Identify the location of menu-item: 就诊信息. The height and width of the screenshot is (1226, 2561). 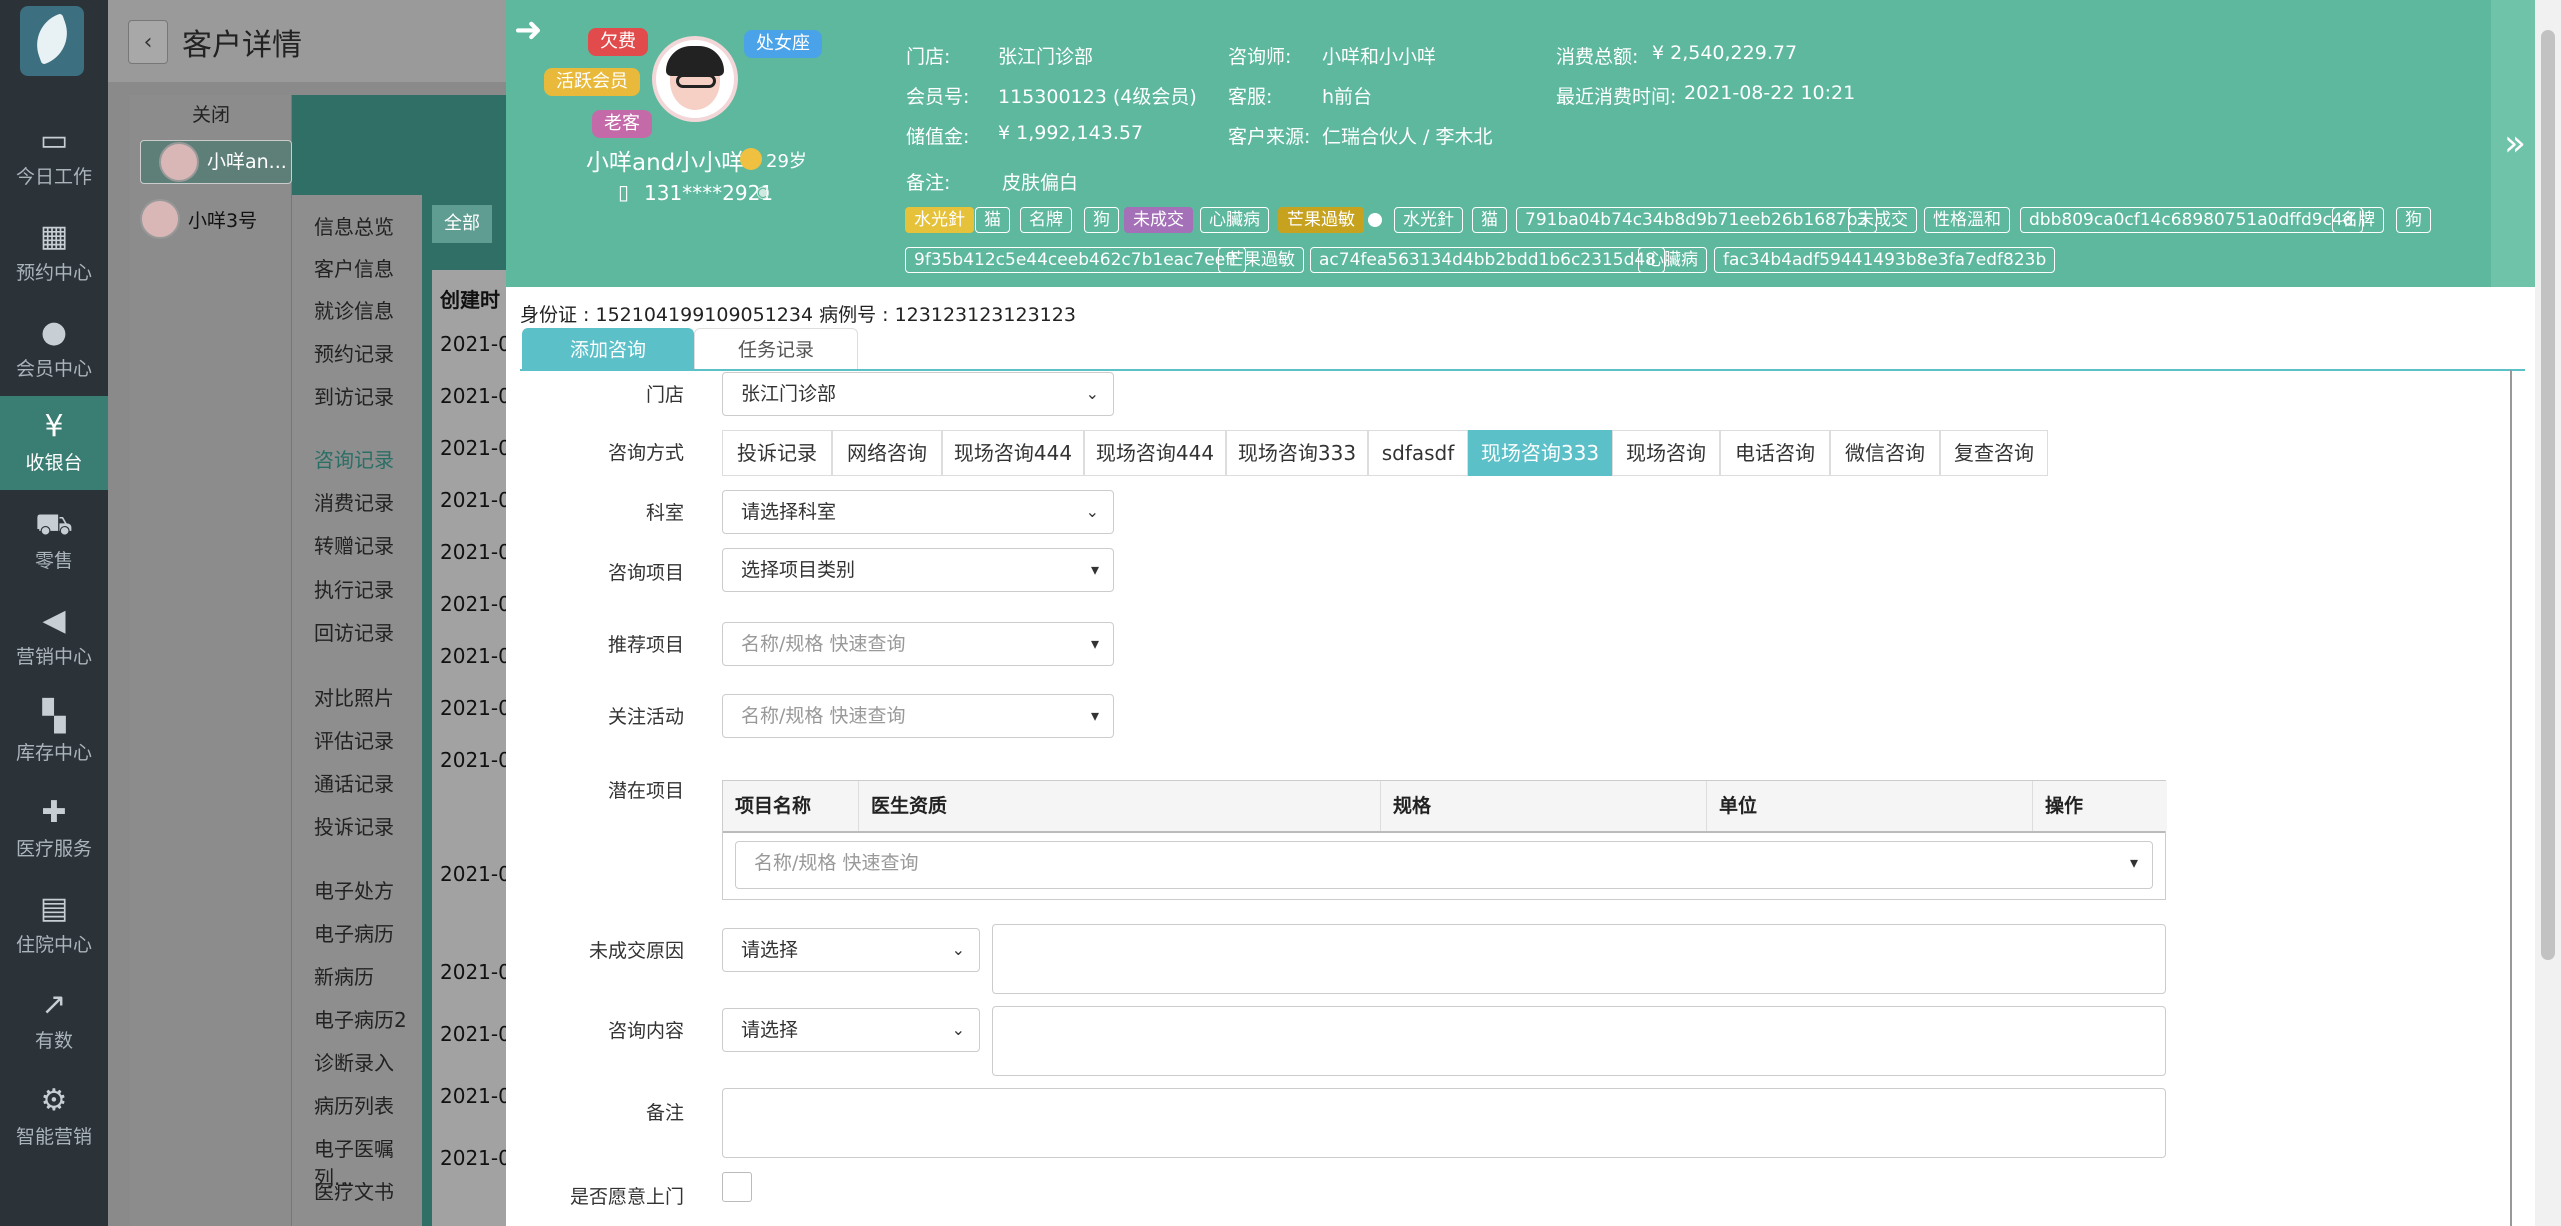
(354, 309).